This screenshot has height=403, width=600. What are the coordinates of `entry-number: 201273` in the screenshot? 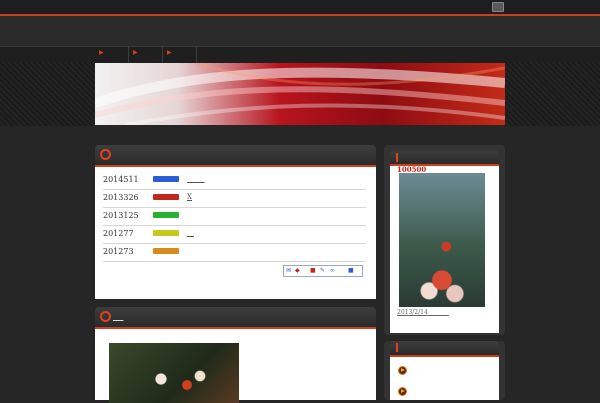 It's located at (118, 251).